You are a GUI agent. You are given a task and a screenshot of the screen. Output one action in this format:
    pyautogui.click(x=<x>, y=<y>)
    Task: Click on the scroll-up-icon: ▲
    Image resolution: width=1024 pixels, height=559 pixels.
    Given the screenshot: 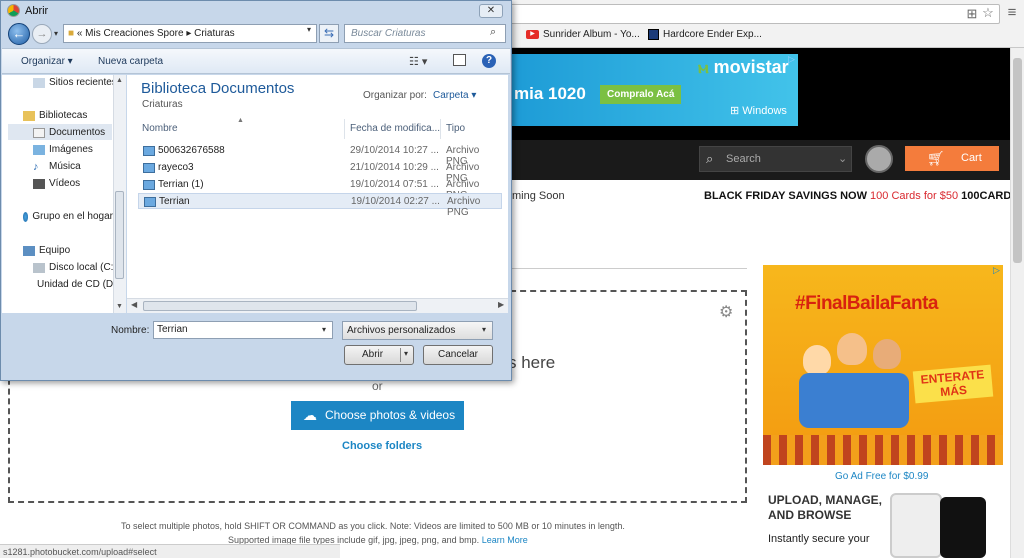 What is the action you would take?
    pyautogui.click(x=119, y=80)
    